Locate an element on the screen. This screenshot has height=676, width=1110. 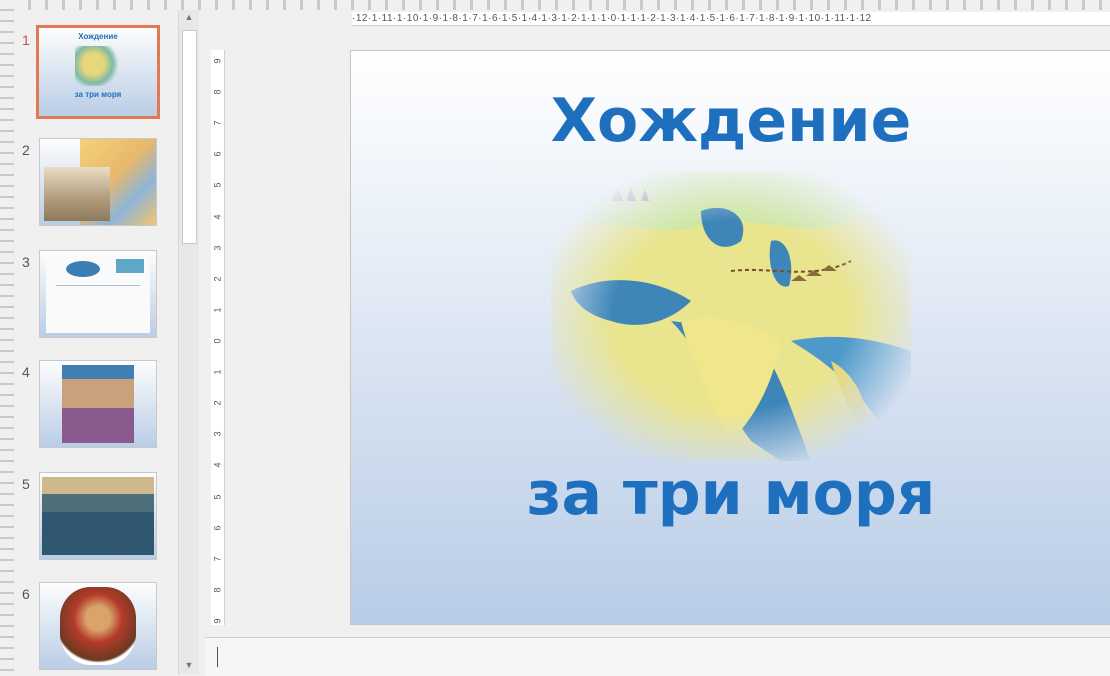
thumbnail-slide-1: 1 Хождение за три моря is located at coordinates (96, 76).